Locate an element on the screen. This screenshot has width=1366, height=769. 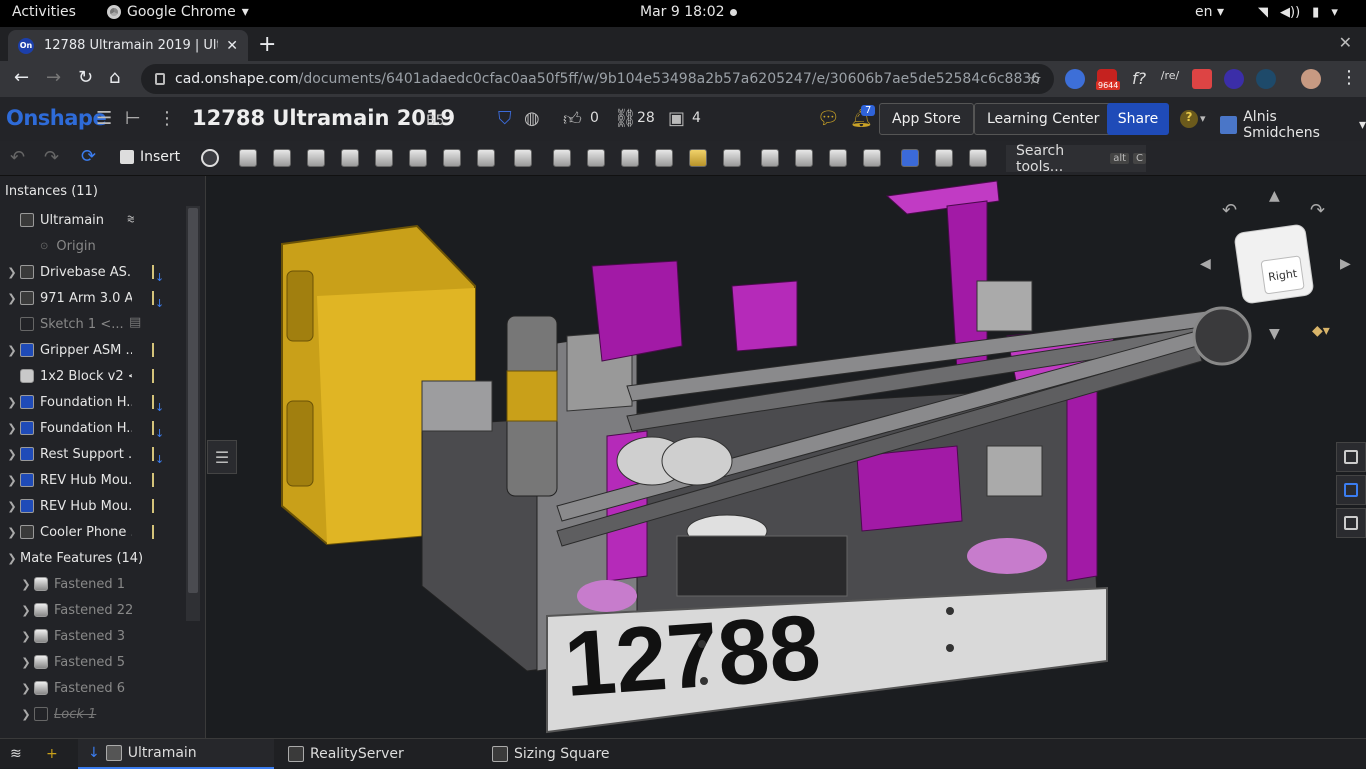
system-tray: ◥ ◀)) ▮ ▾ is located at coordinates (1298, 12).